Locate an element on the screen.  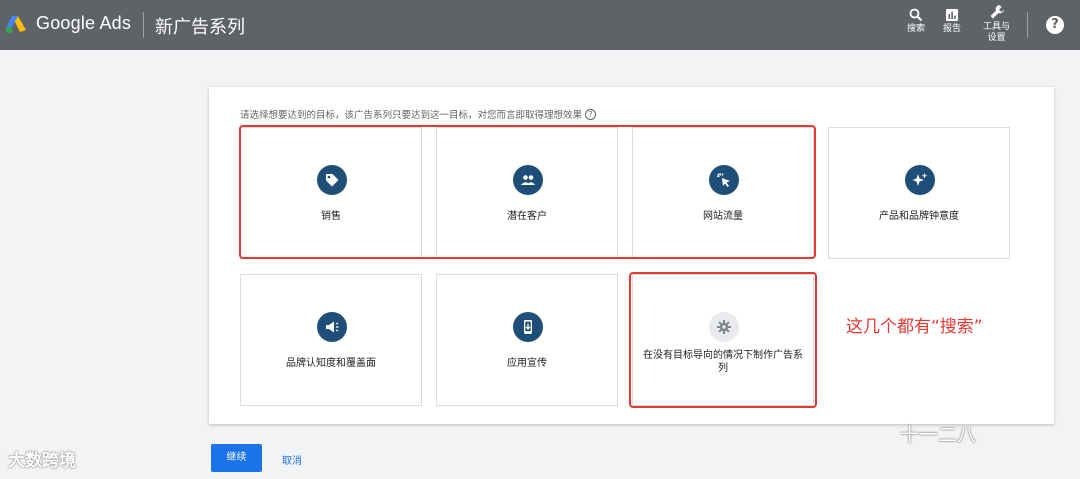
search-label: 搜索 is located at coordinates (916, 29).